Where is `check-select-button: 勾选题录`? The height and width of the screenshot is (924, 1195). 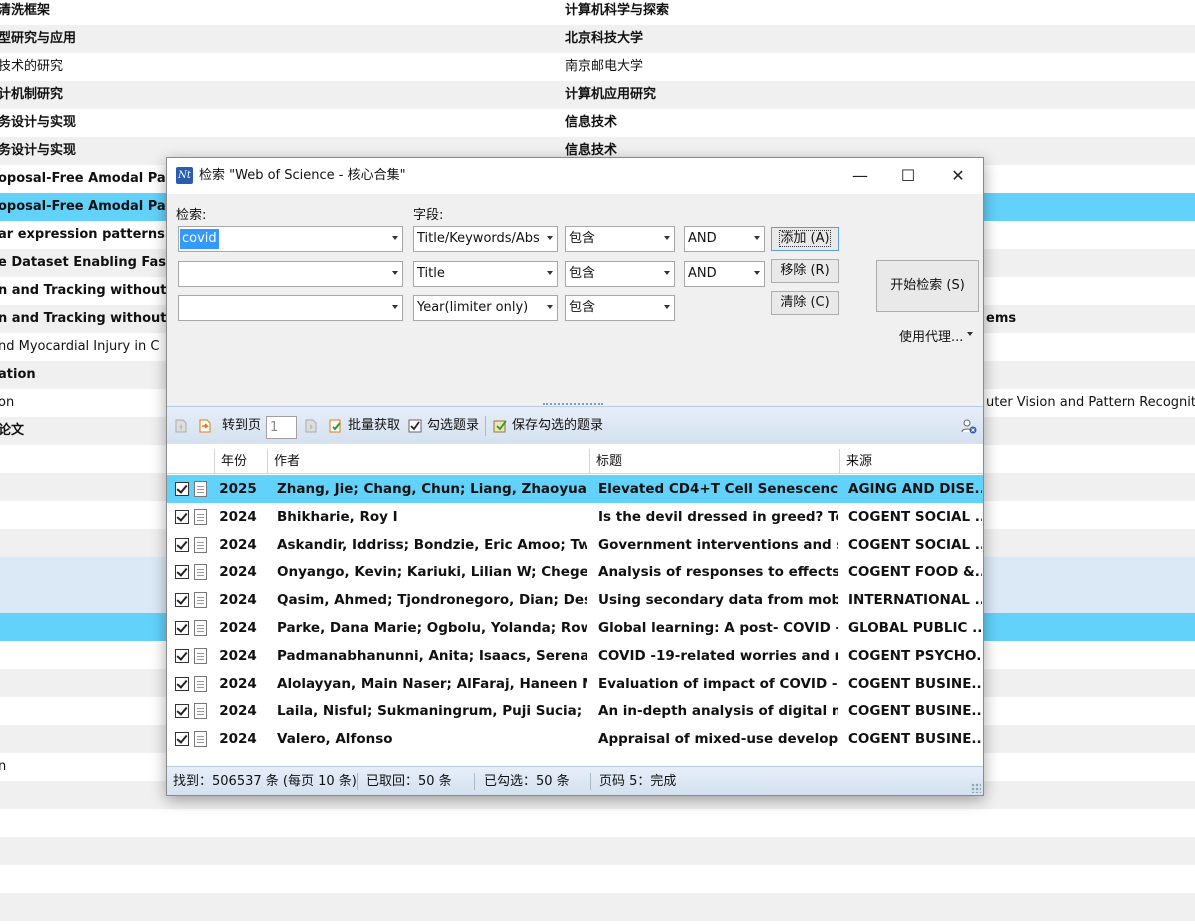
check-select-button: 勾选题录 is located at coordinates (453, 426).